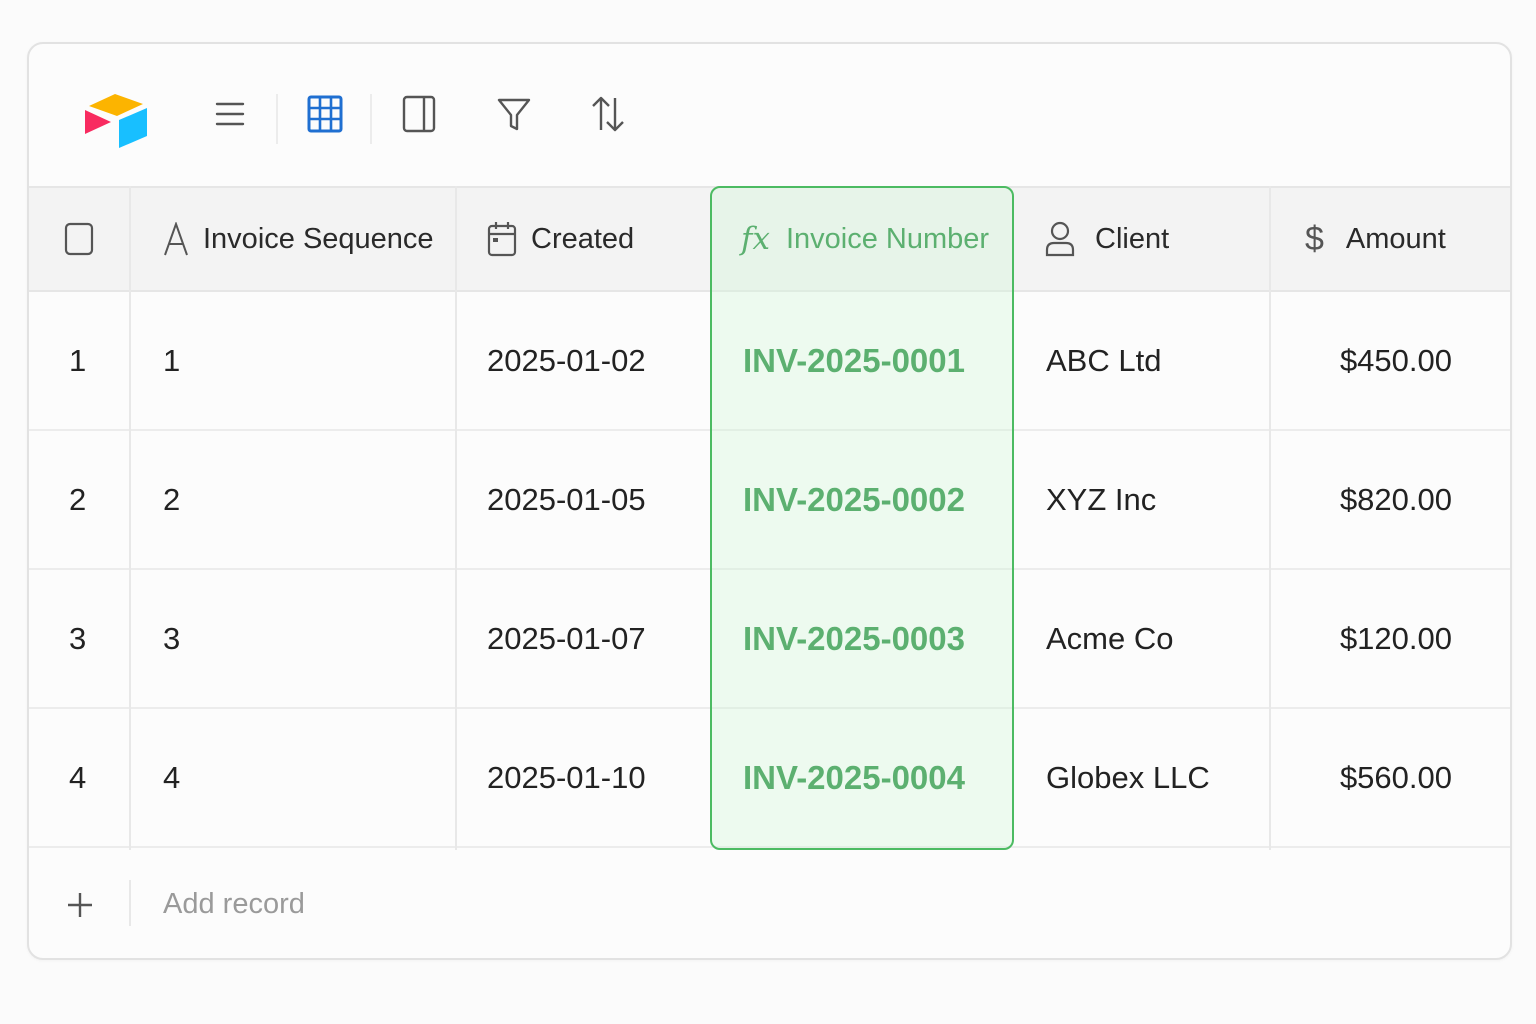 This screenshot has width=1536, height=1024. What do you see at coordinates (854, 638) in the screenshot?
I see `cell-invoice-number: INV-2025-0003` at bounding box center [854, 638].